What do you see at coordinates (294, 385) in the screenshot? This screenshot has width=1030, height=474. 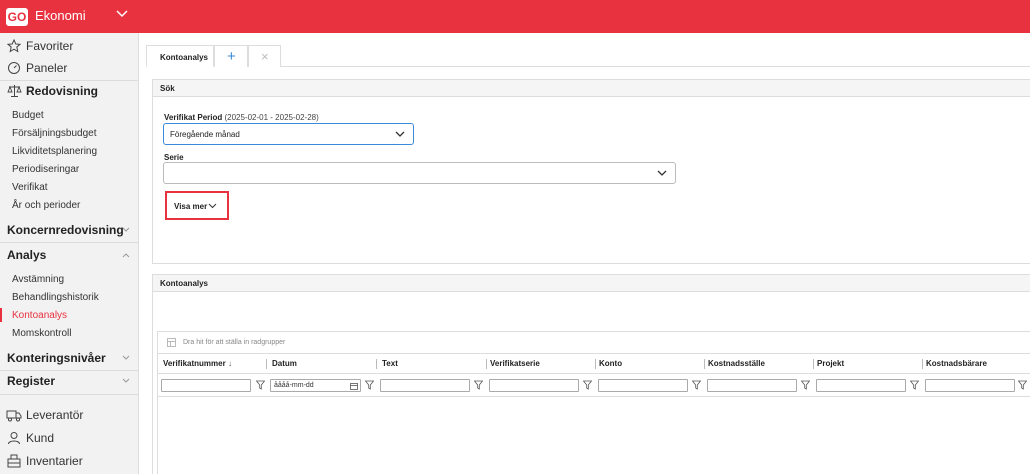 I see `date-placeholder: åååå-mm-dd` at bounding box center [294, 385].